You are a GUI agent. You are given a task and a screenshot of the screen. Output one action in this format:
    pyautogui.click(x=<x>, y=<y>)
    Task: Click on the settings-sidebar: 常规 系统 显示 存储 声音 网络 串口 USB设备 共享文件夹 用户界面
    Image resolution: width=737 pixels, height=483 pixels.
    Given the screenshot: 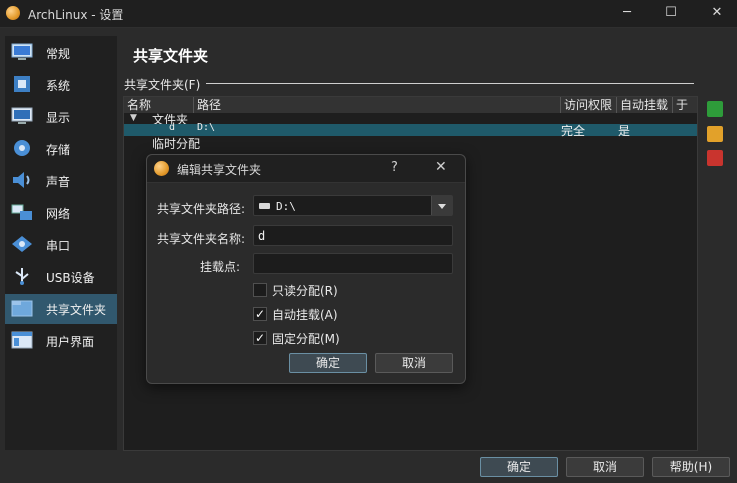 What is the action you would take?
    pyautogui.click(x=61, y=243)
    